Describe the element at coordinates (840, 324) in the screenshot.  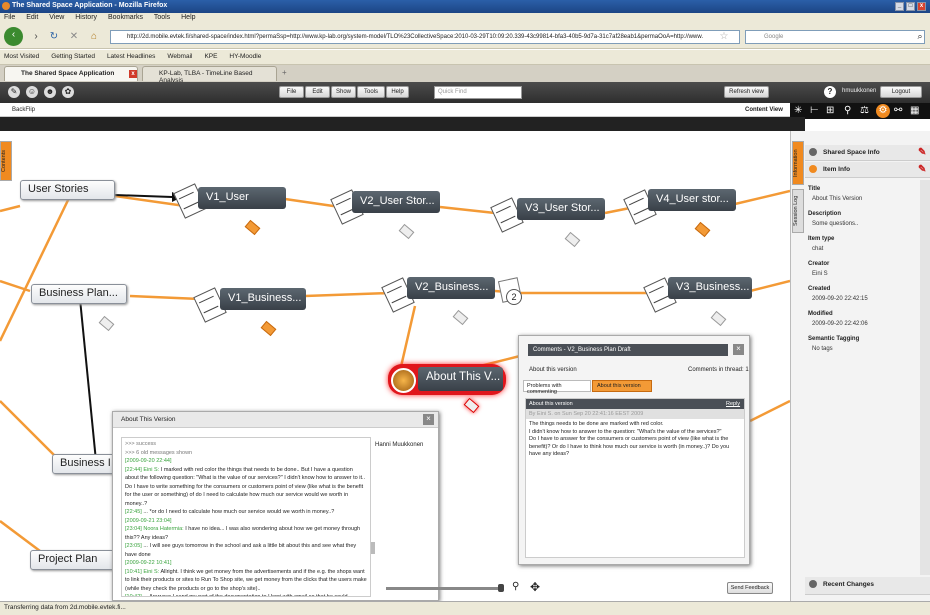
I see `field-value-modified: 2009-09-20 22:42:06` at that location.